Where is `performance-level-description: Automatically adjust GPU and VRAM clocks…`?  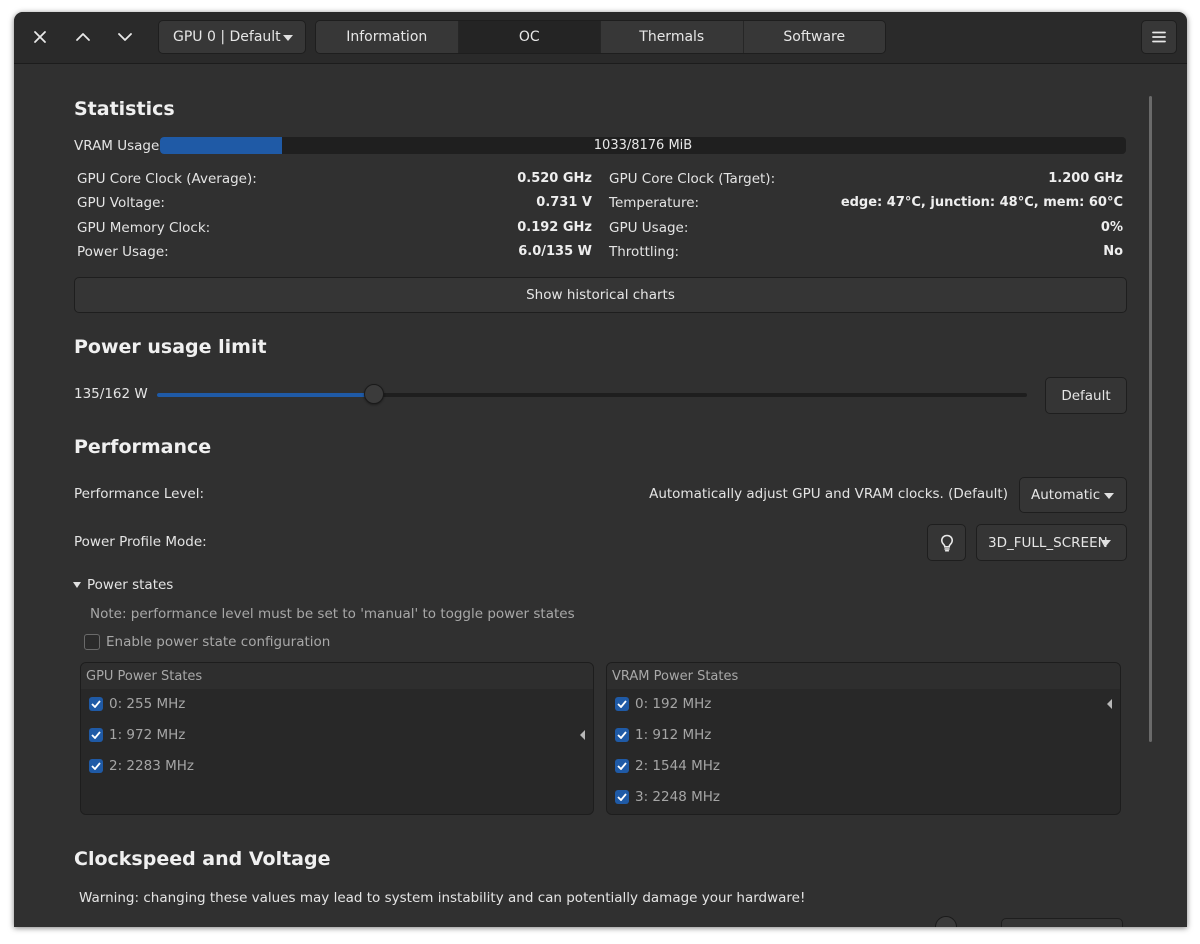
performance-level-description: Automatically adjust GPU and VRAM clocks… is located at coordinates (828, 494).